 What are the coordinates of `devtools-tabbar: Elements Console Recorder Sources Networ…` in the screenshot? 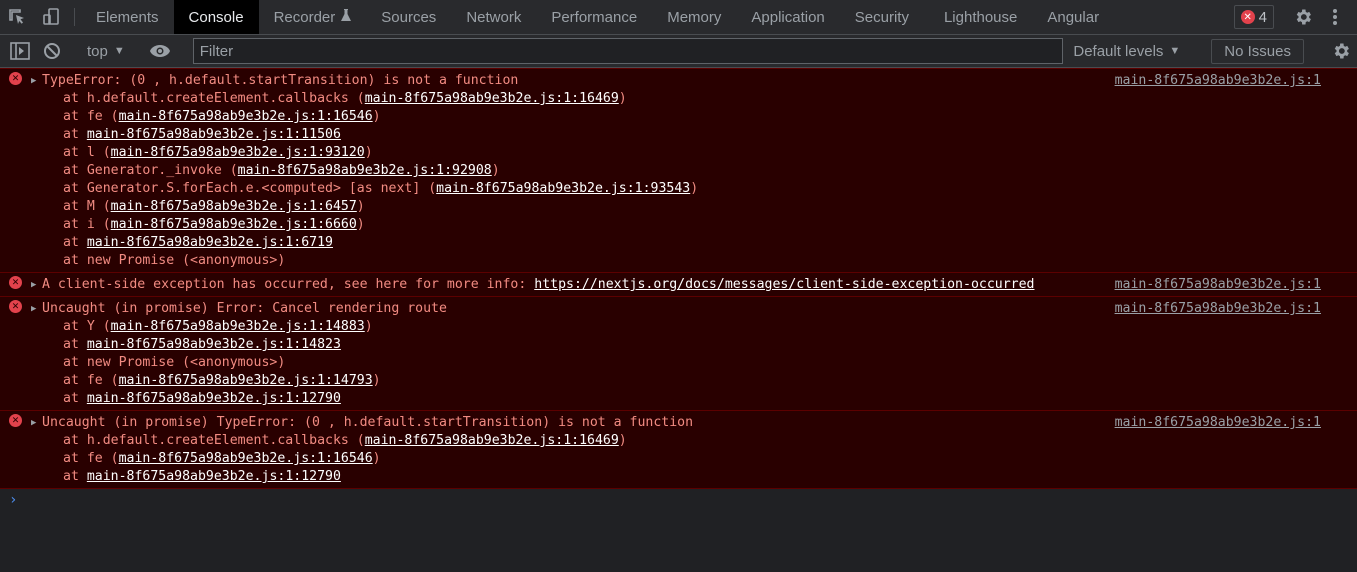 It's located at (678, 17).